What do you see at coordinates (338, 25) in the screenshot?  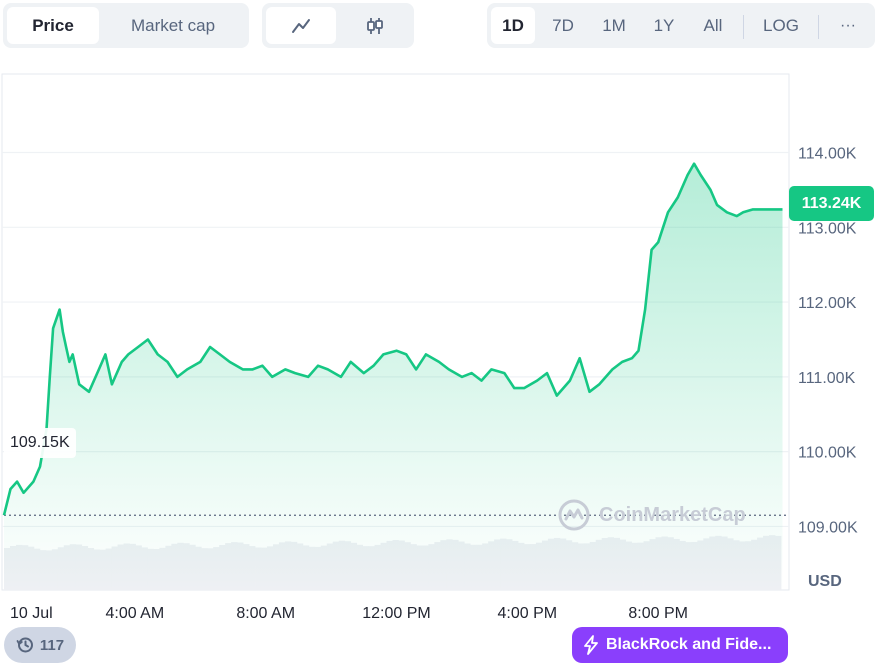 I see `chart-type-toggle` at bounding box center [338, 25].